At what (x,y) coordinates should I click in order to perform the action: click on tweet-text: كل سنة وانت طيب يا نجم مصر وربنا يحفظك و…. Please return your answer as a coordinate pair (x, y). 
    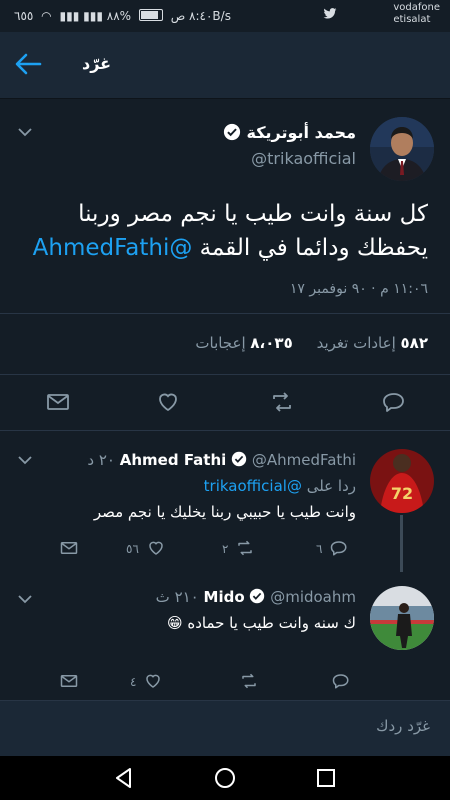
    Looking at the image, I should click on (228, 231).